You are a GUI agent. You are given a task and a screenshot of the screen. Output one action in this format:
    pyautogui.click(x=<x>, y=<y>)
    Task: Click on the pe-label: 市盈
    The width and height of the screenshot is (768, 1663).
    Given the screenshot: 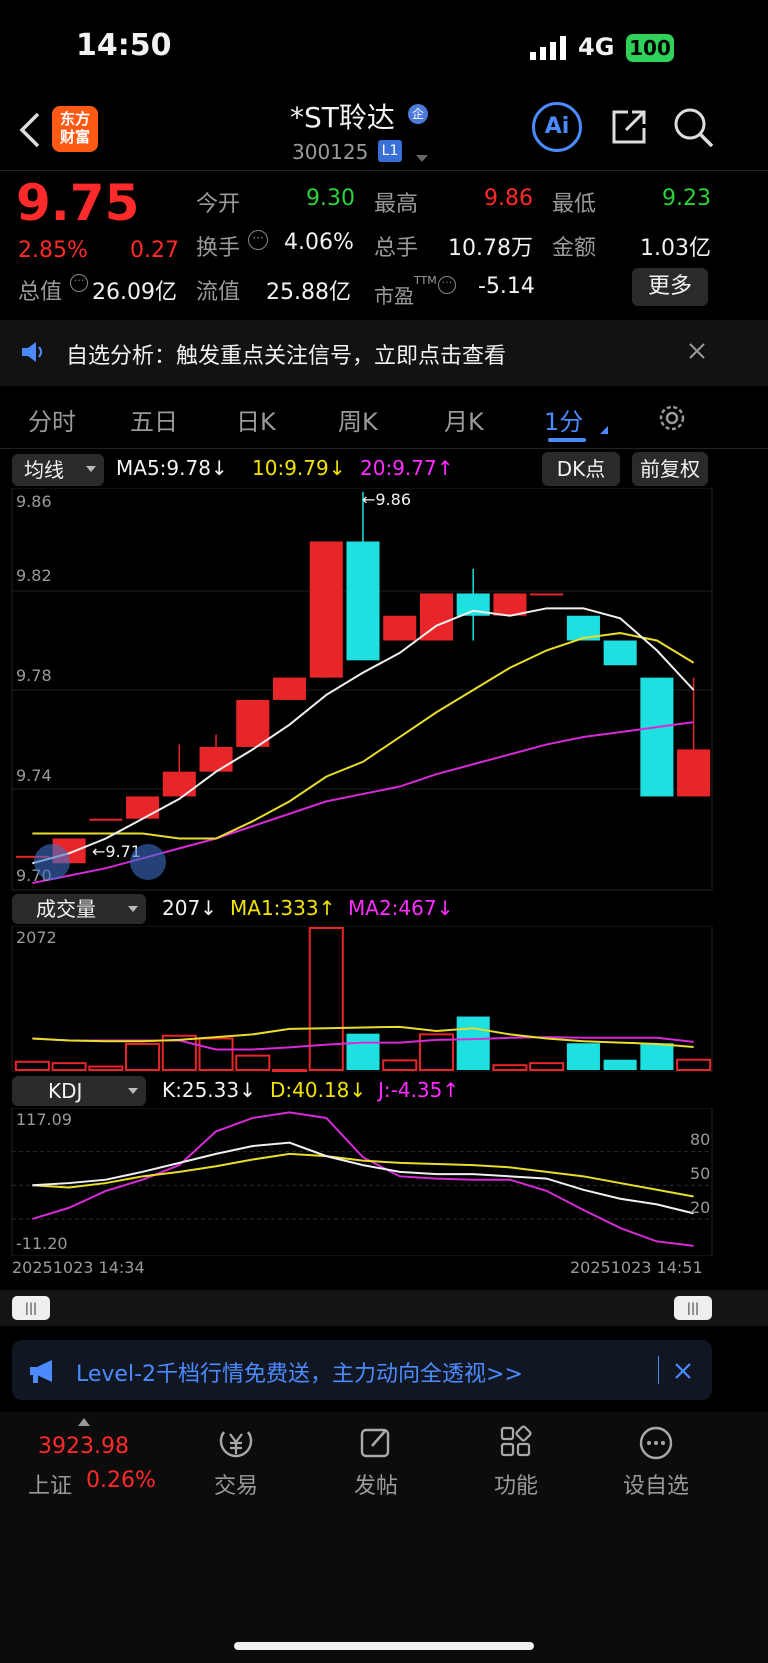 What is the action you would take?
    pyautogui.click(x=394, y=296)
    